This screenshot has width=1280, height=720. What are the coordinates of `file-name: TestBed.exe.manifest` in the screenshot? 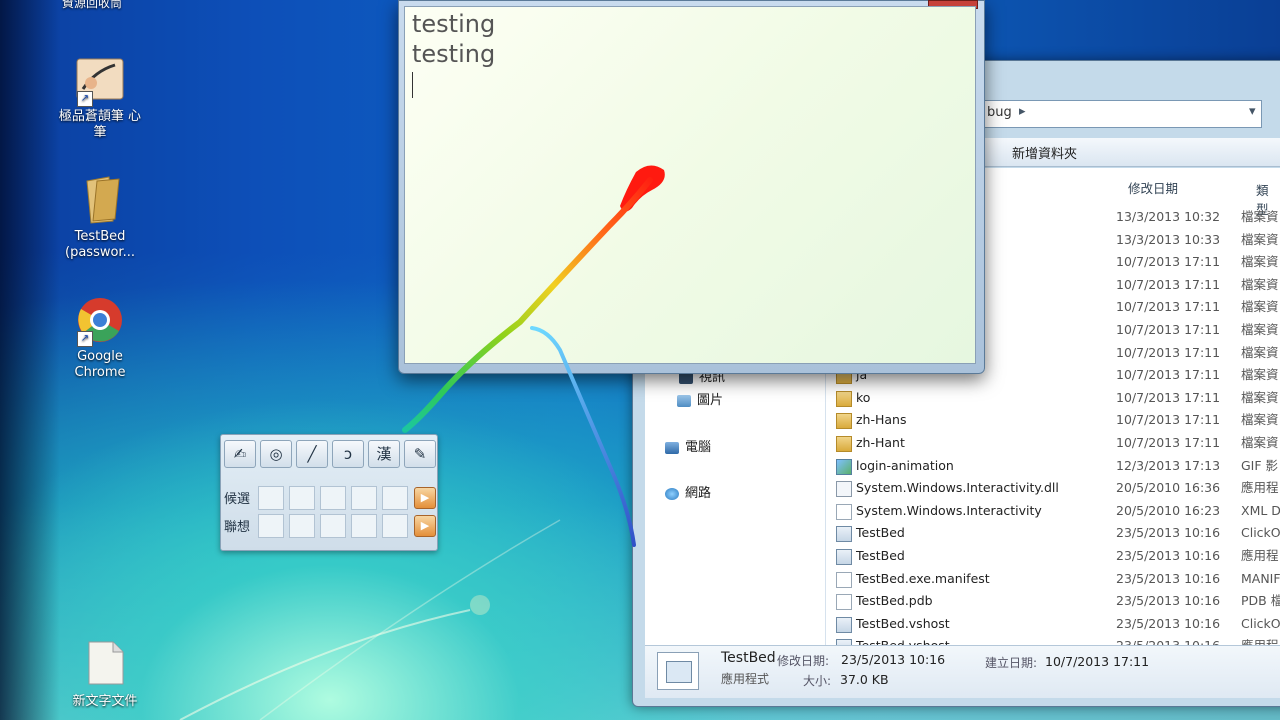 It's located at (923, 578).